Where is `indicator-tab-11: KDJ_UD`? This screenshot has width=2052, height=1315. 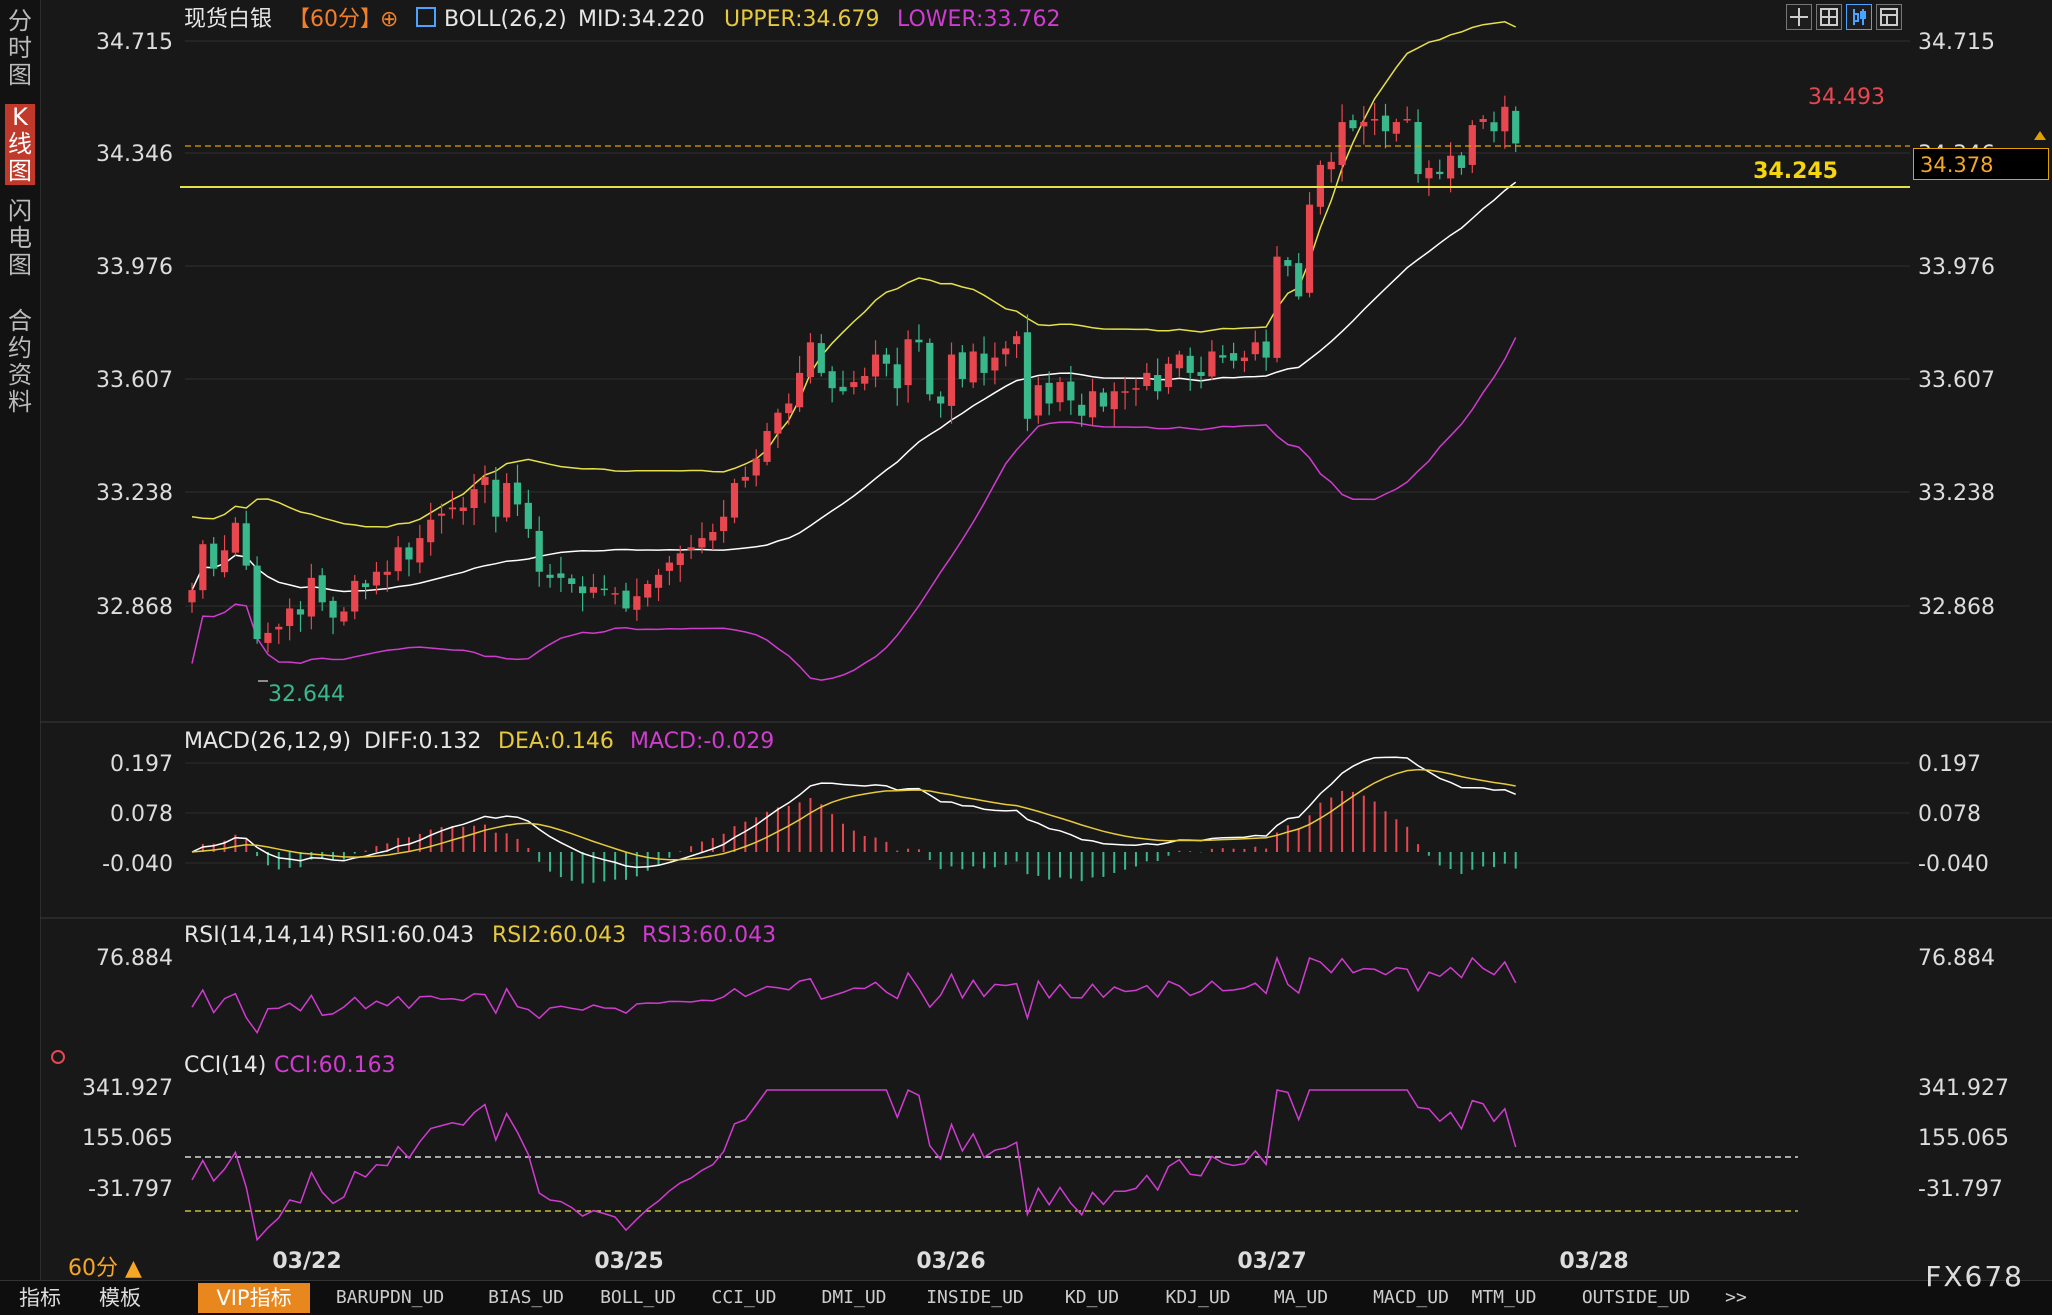
indicator-tab-11: KDJ_UD is located at coordinates (1198, 1298).